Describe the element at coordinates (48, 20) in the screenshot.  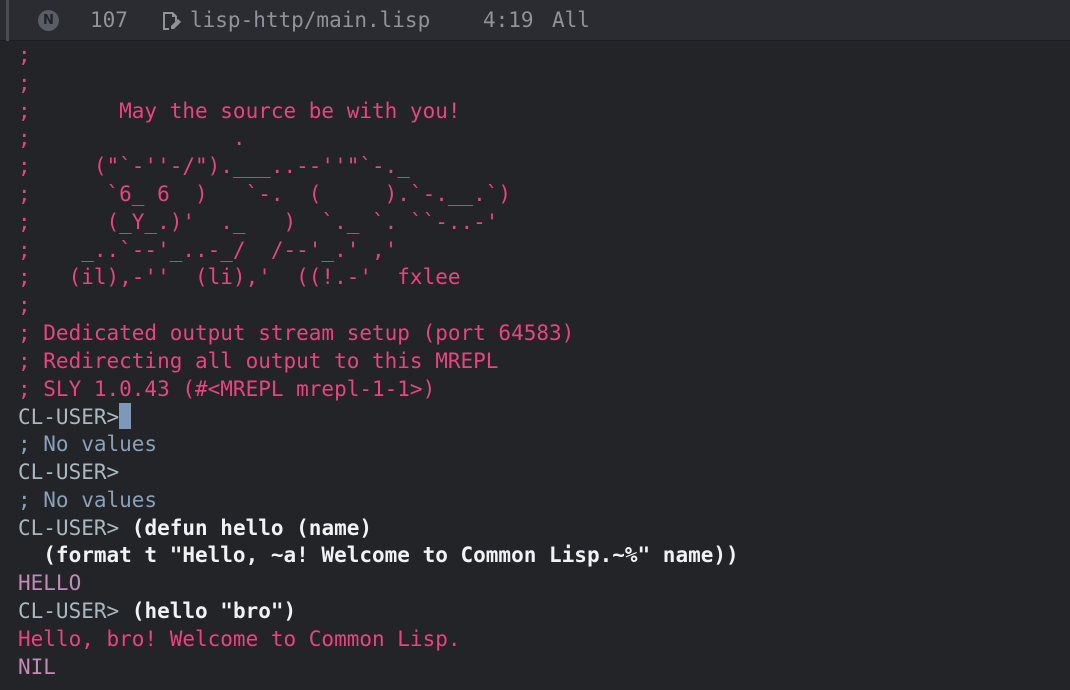
I see `normal-state-badge: N` at that location.